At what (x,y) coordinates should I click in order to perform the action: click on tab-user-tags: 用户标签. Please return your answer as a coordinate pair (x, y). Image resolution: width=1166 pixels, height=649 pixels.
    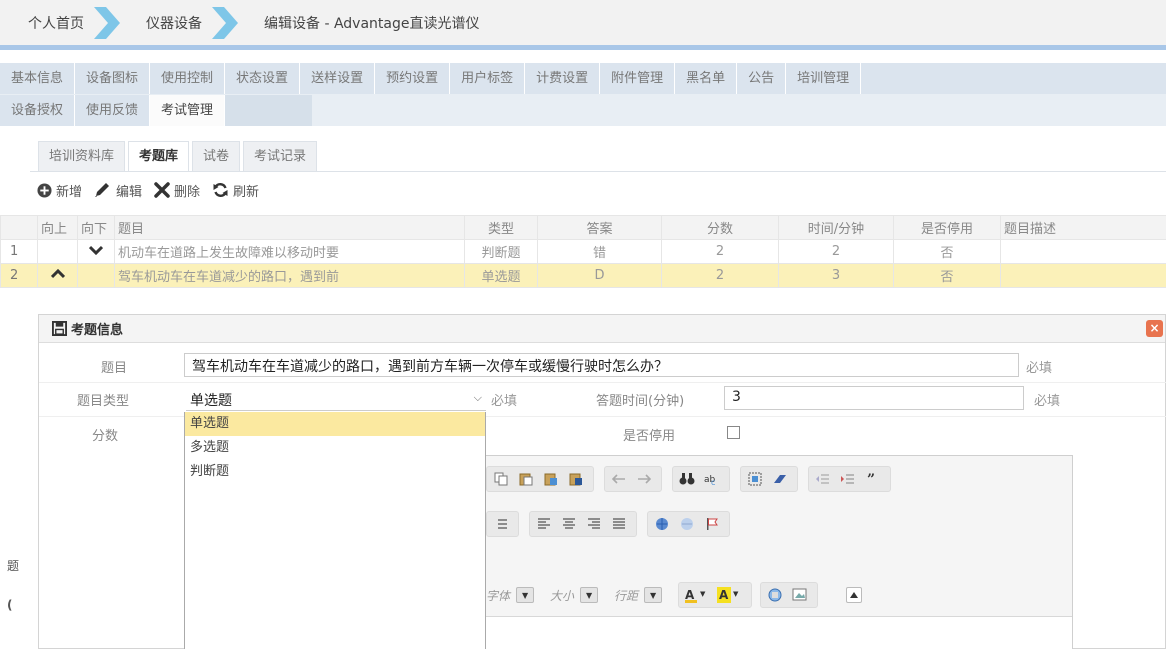
    Looking at the image, I should click on (488, 78).